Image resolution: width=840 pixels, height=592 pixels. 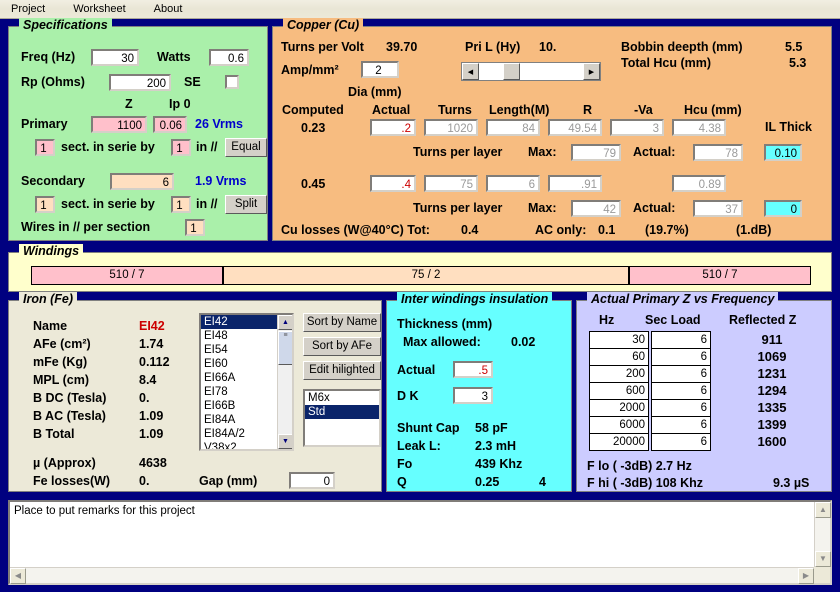 I want to click on equal-button: Equal, so click(x=246, y=147).